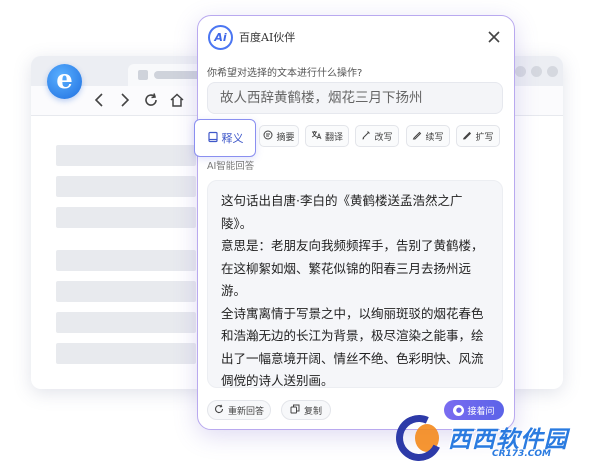 The width and height of the screenshot is (595, 467). I want to click on expand-pen-icon, so click(467, 136).